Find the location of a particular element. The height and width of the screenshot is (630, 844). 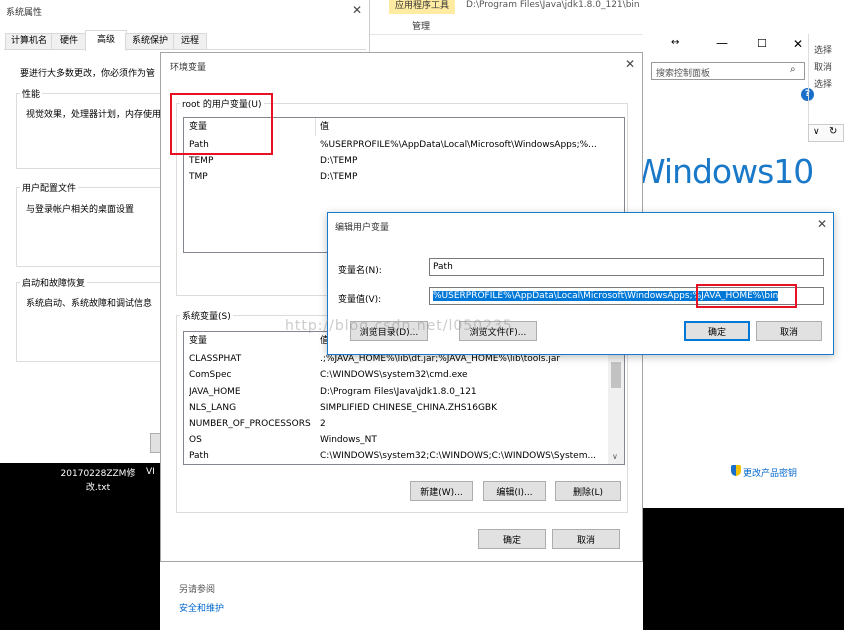

var-name: ComSpec is located at coordinates (210, 375).